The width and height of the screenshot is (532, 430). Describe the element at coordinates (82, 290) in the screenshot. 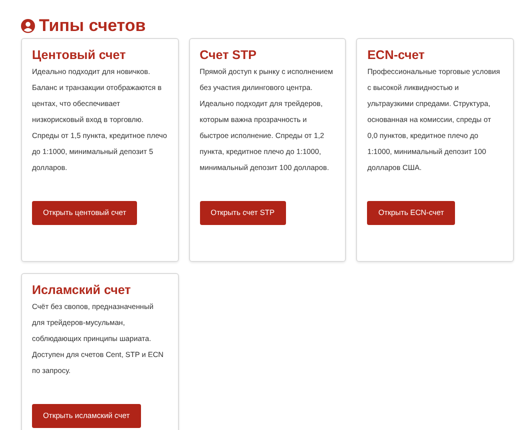

I see `card-title: Исламский счет` at that location.